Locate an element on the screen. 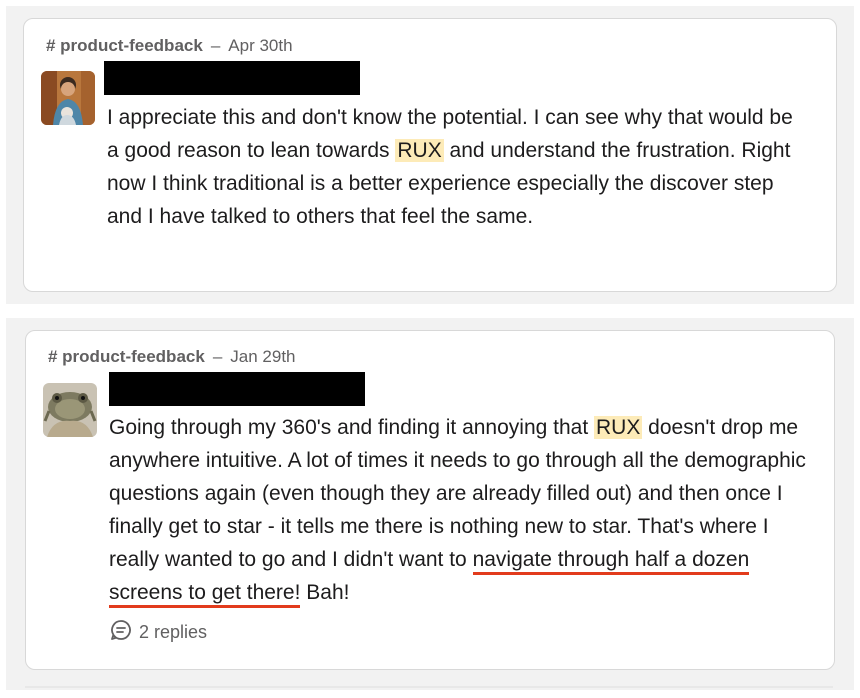  thread-bubble-icon is located at coordinates (121, 632).